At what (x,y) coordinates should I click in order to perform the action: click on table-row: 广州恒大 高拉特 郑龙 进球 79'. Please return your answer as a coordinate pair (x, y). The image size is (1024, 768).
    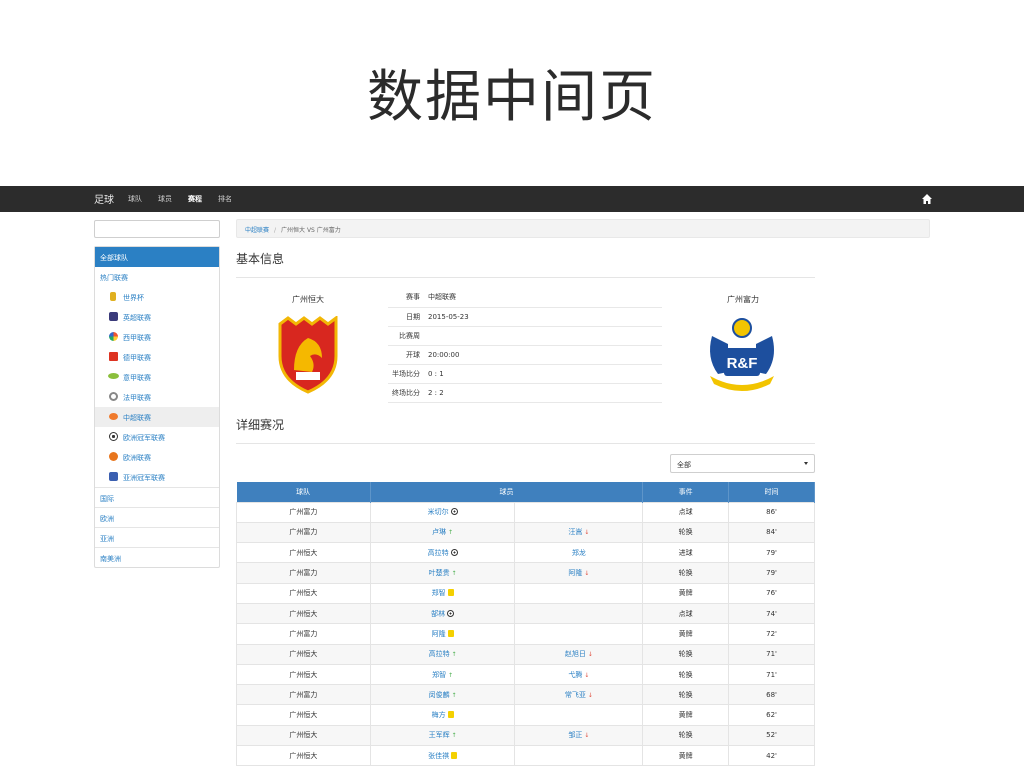
    Looking at the image, I should click on (525, 553).